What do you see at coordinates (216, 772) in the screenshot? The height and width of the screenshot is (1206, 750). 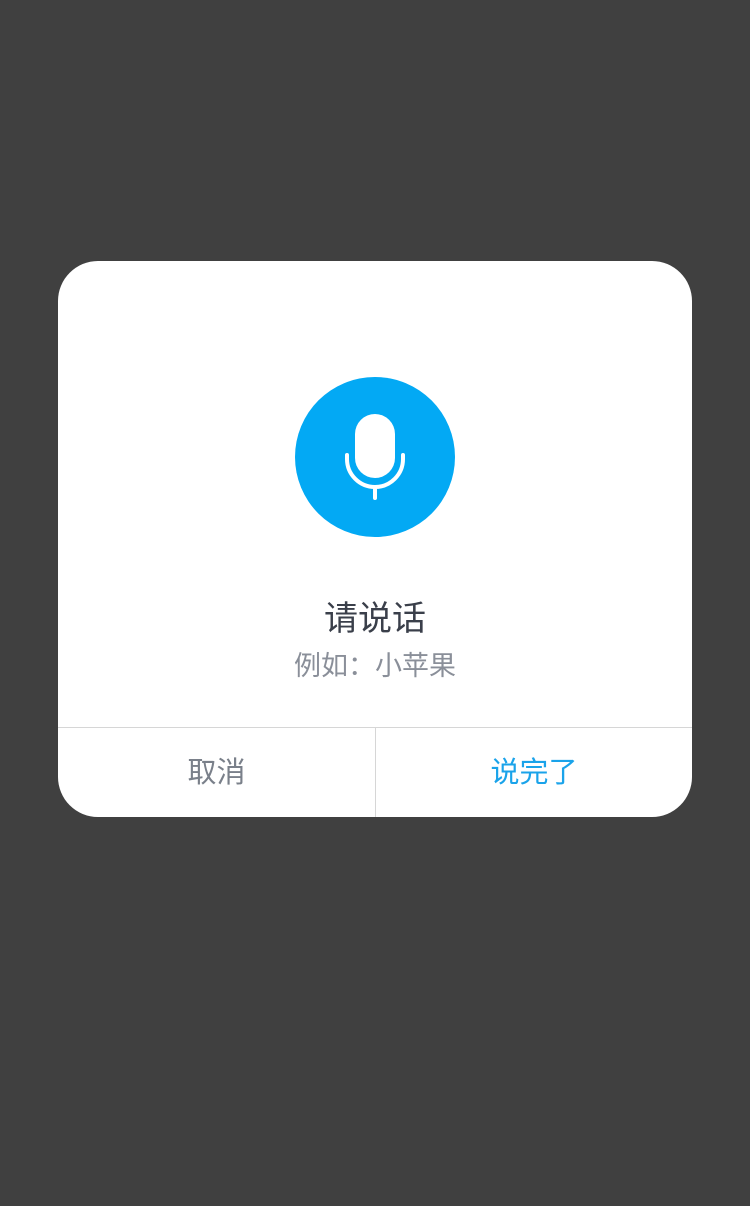 I see `cancel-button: 取消` at bounding box center [216, 772].